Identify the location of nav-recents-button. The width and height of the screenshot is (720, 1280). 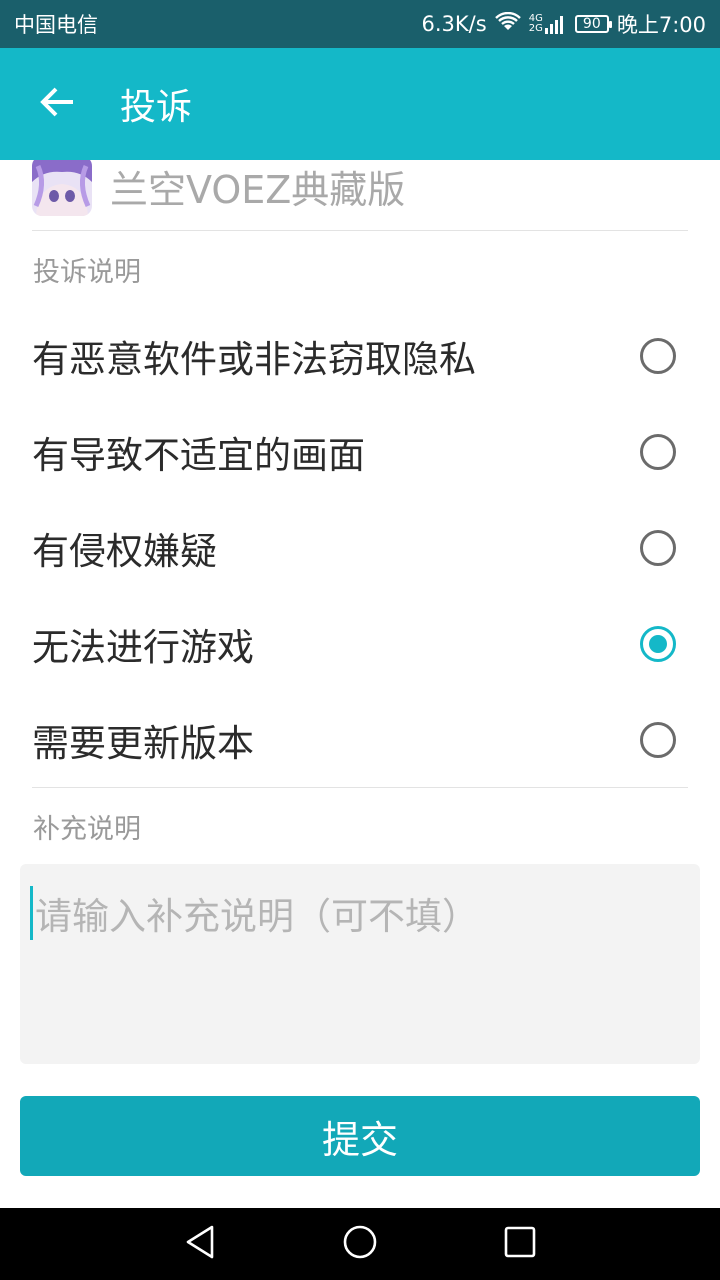
(520, 1244).